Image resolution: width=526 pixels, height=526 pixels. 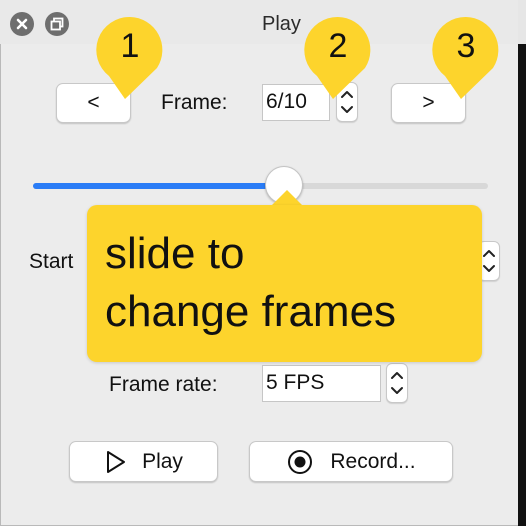 I want to click on frame-slider-fill, so click(x=158, y=186).